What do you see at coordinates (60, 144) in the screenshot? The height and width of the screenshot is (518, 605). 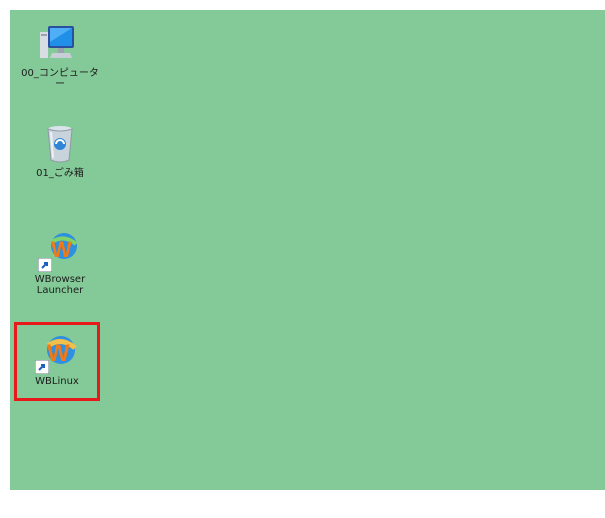 I see `recycle-bin-icon` at bounding box center [60, 144].